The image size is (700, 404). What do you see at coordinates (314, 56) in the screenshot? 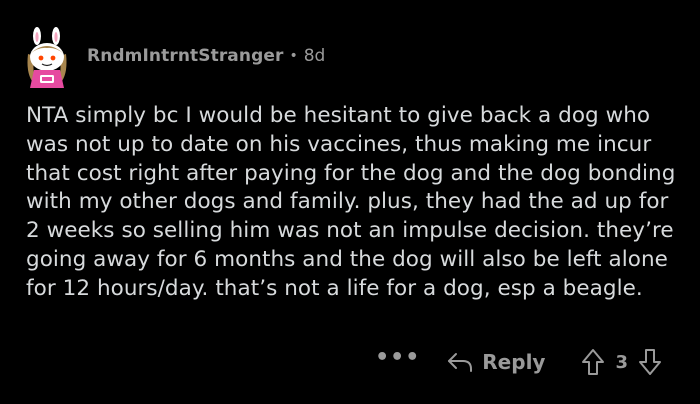
I see `comment-age: 8d` at bounding box center [314, 56].